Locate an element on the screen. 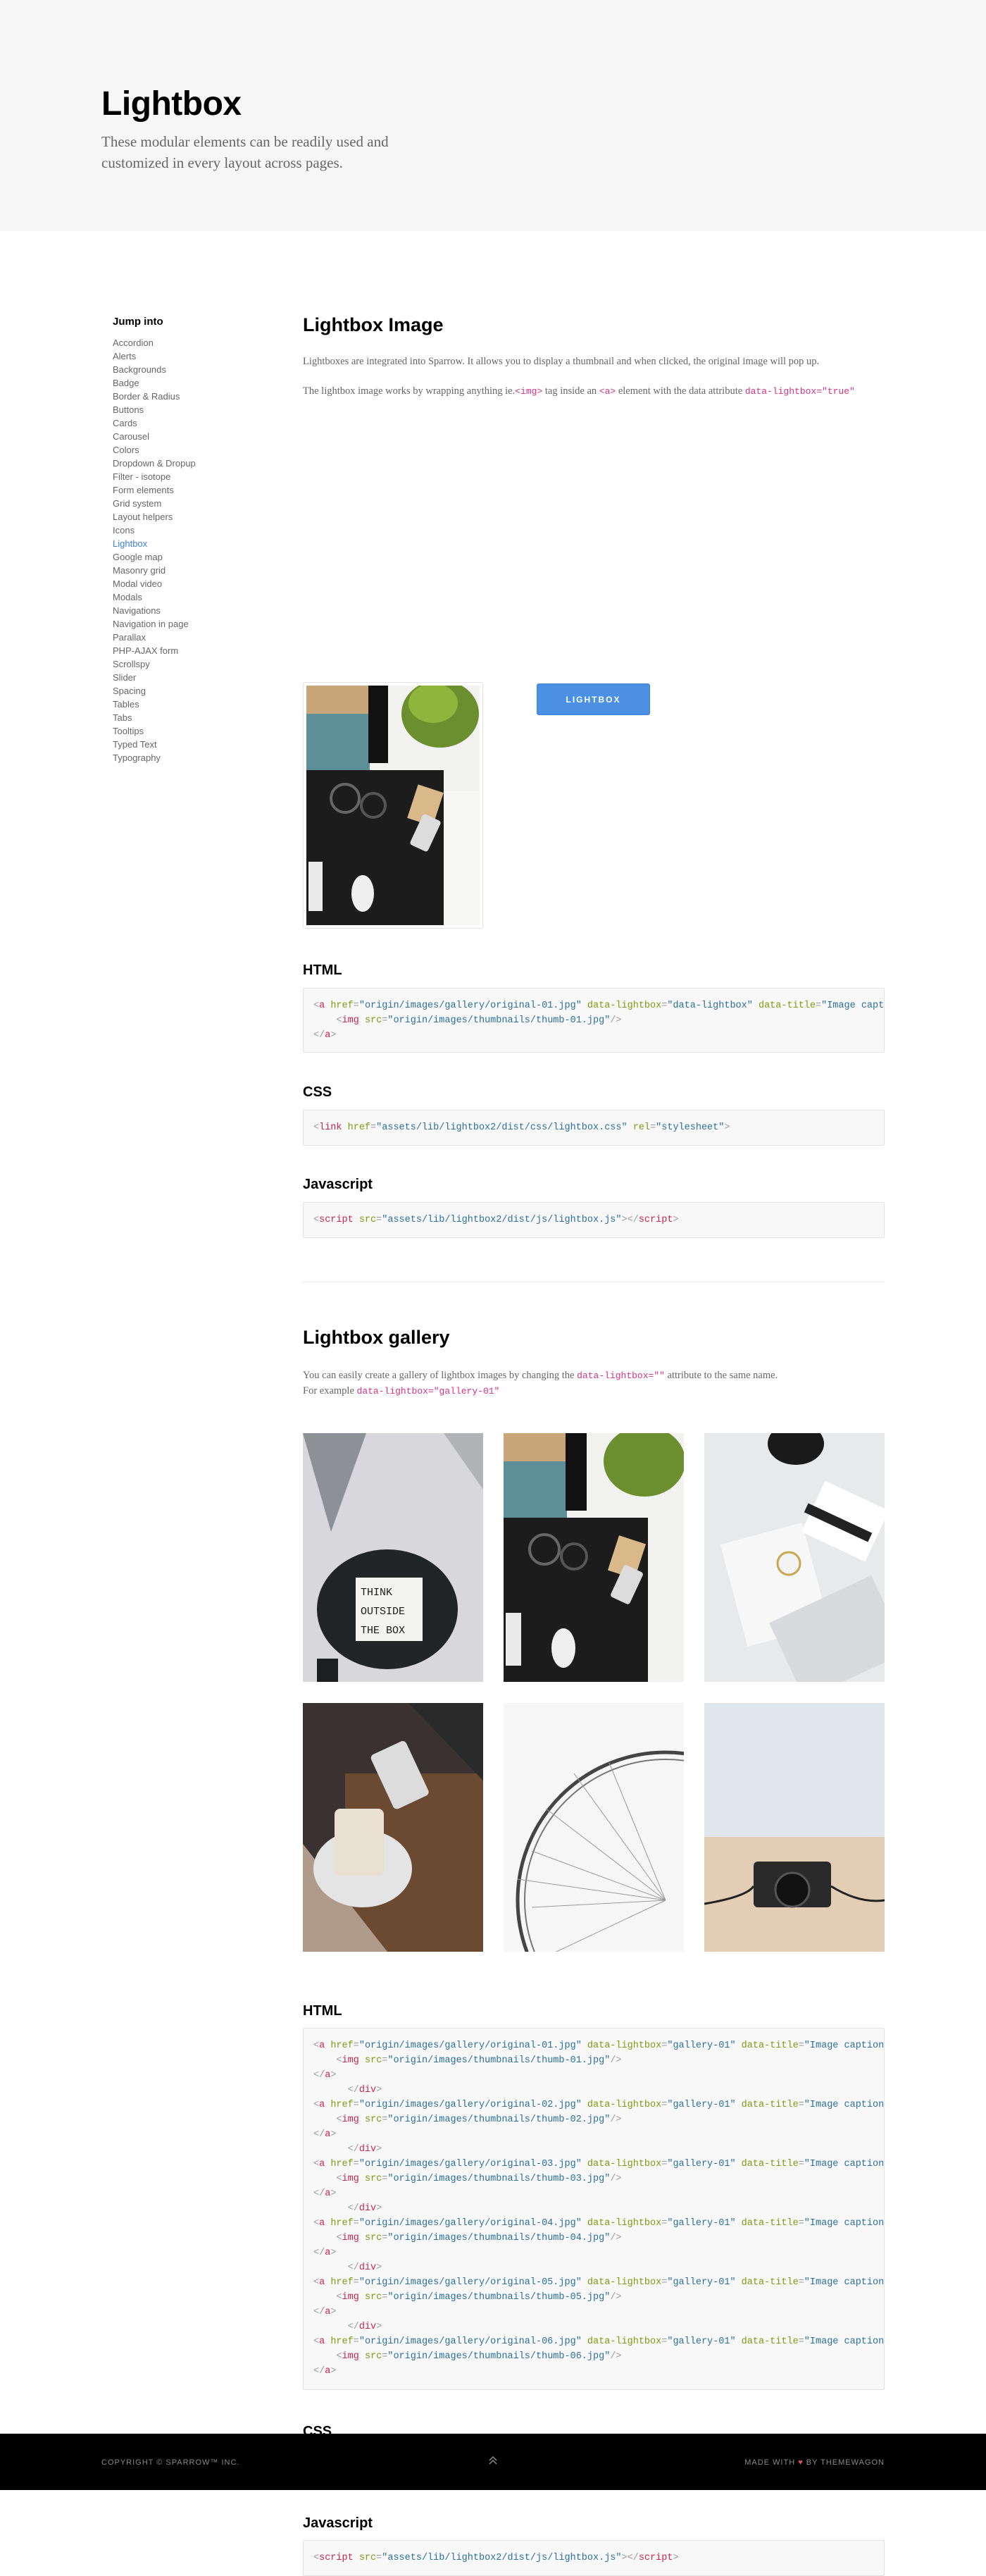 This screenshot has width=986, height=2576. sidebar-item-border-radius: Border & Radius is located at coordinates (183, 396).